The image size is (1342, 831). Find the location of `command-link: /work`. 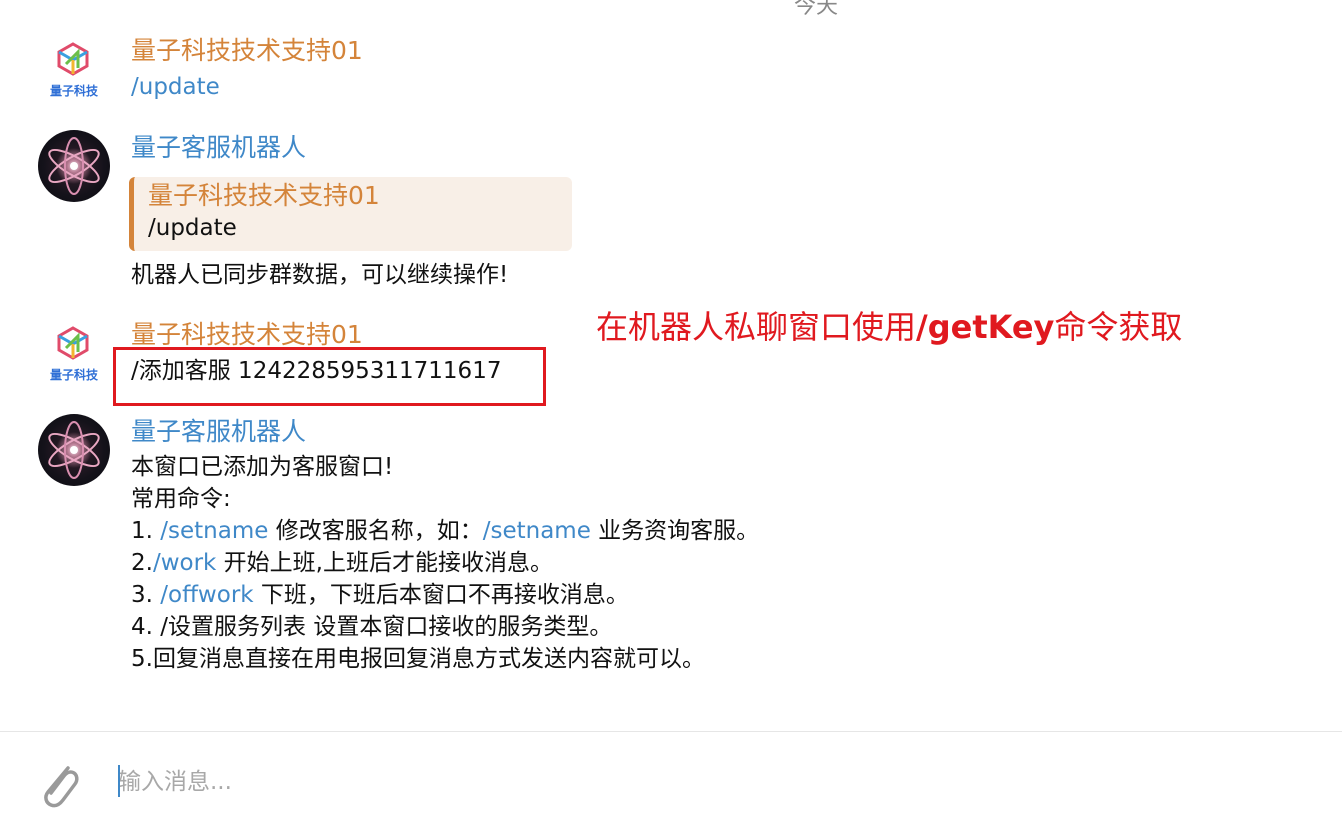

command-link: /work is located at coordinates (184, 563).